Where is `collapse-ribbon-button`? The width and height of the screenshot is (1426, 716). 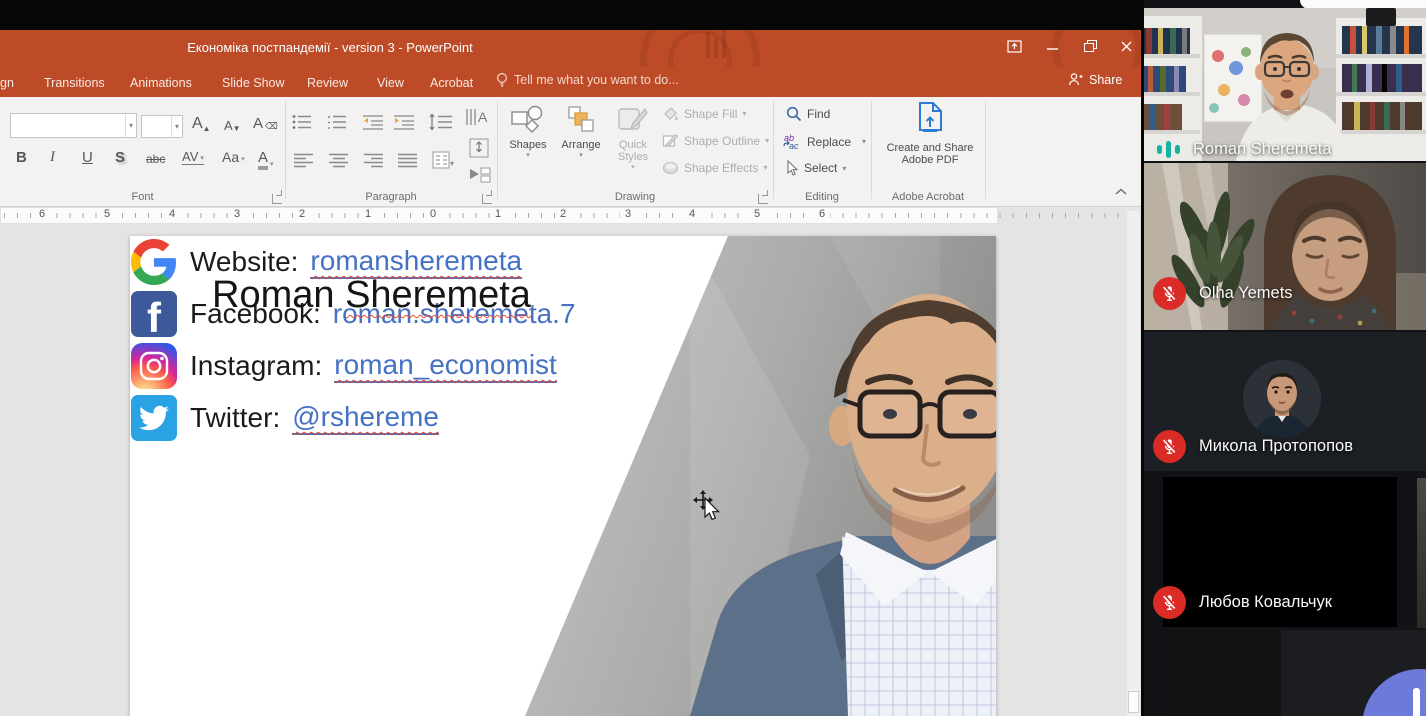
collapse-ribbon-button is located at coordinates (1121, 193).